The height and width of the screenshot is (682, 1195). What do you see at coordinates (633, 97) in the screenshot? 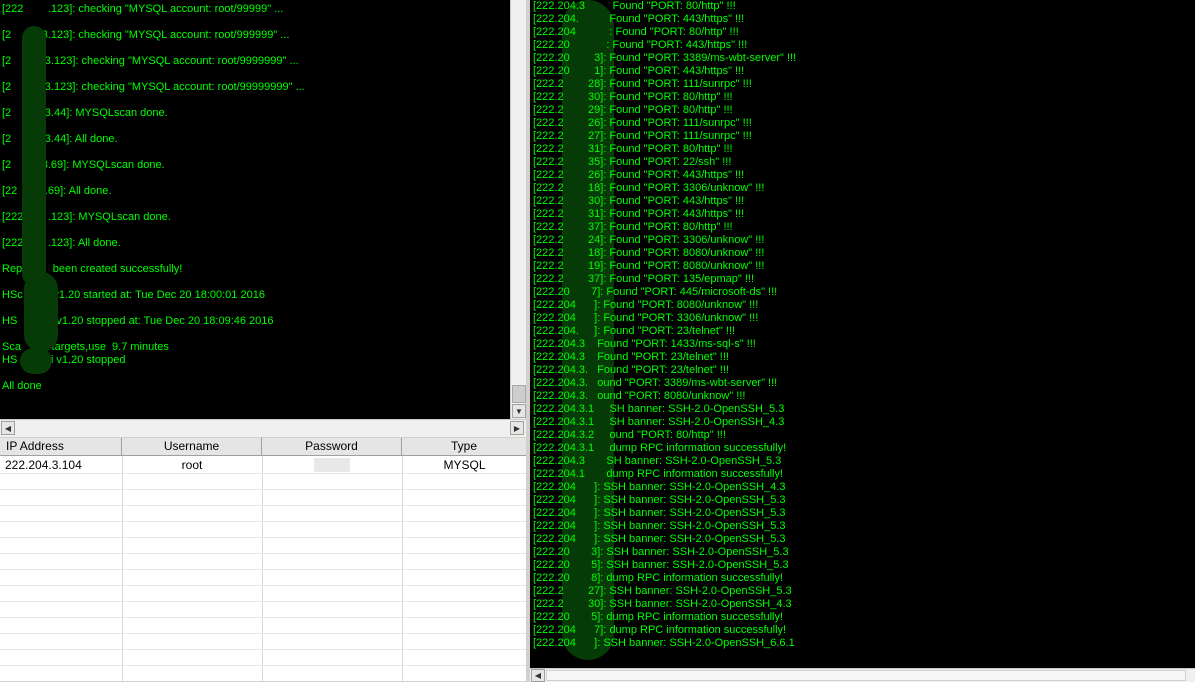
I see `log-line: [222.2 30]: Found "PORT: 80/http" !!!` at bounding box center [633, 97].